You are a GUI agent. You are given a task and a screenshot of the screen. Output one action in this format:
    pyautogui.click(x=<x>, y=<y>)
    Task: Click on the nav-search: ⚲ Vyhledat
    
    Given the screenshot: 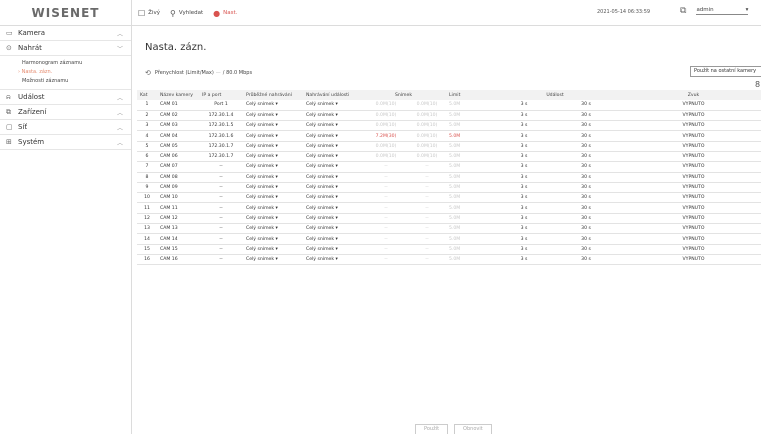 What is the action you would take?
    pyautogui.click(x=186, y=13)
    